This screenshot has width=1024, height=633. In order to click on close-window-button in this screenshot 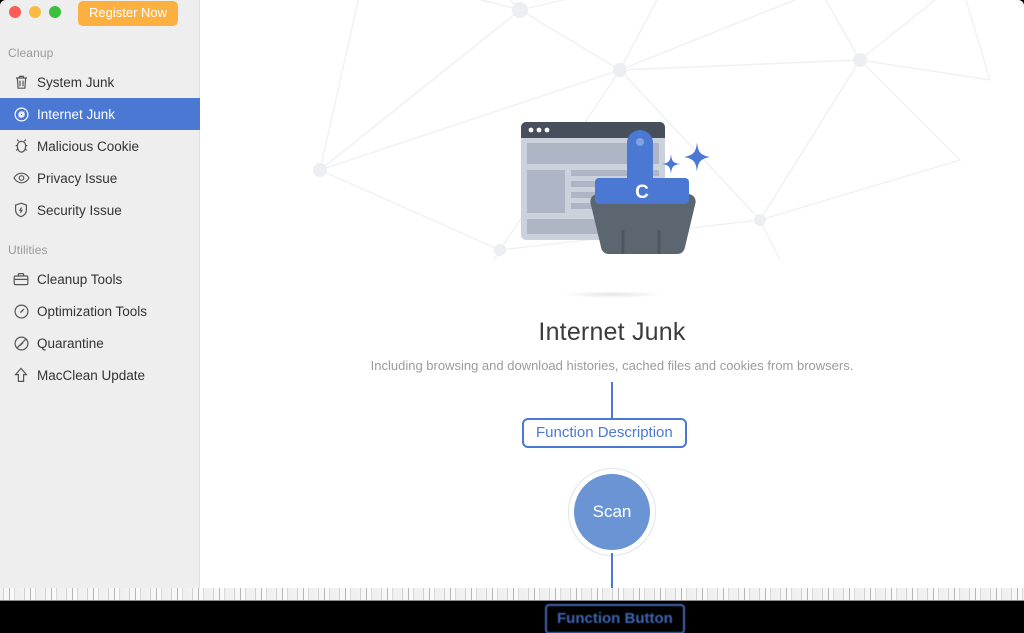, I will do `click(15, 12)`.